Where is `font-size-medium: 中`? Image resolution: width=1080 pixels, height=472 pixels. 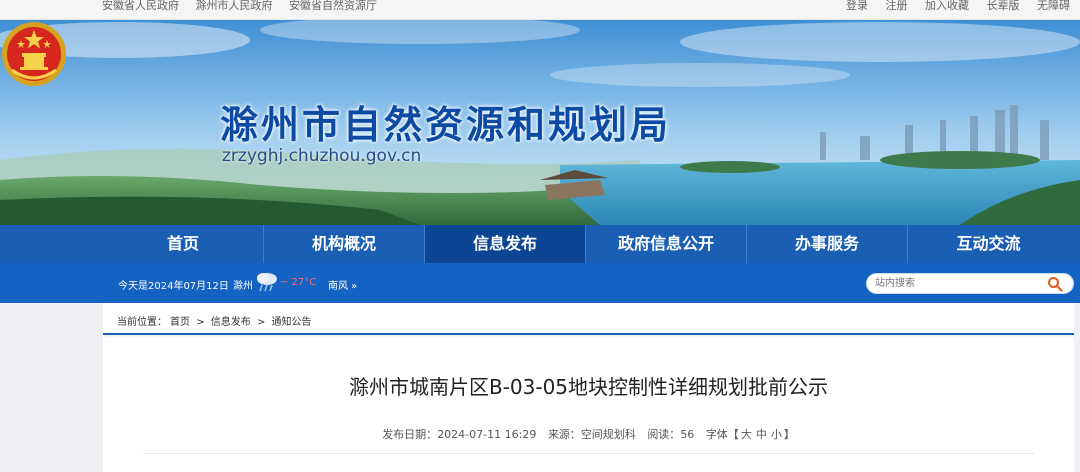 font-size-medium: 中 is located at coordinates (761, 434).